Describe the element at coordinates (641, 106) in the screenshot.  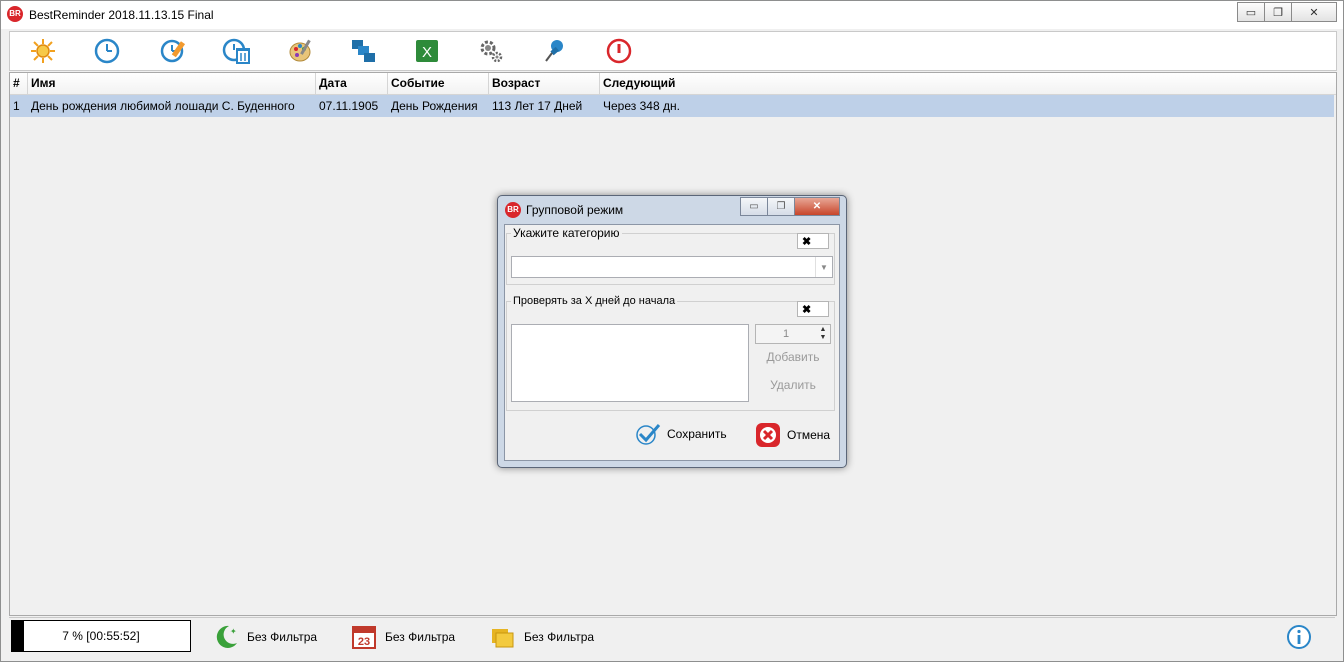
I see `cell-next: Через 348 дн.` at that location.